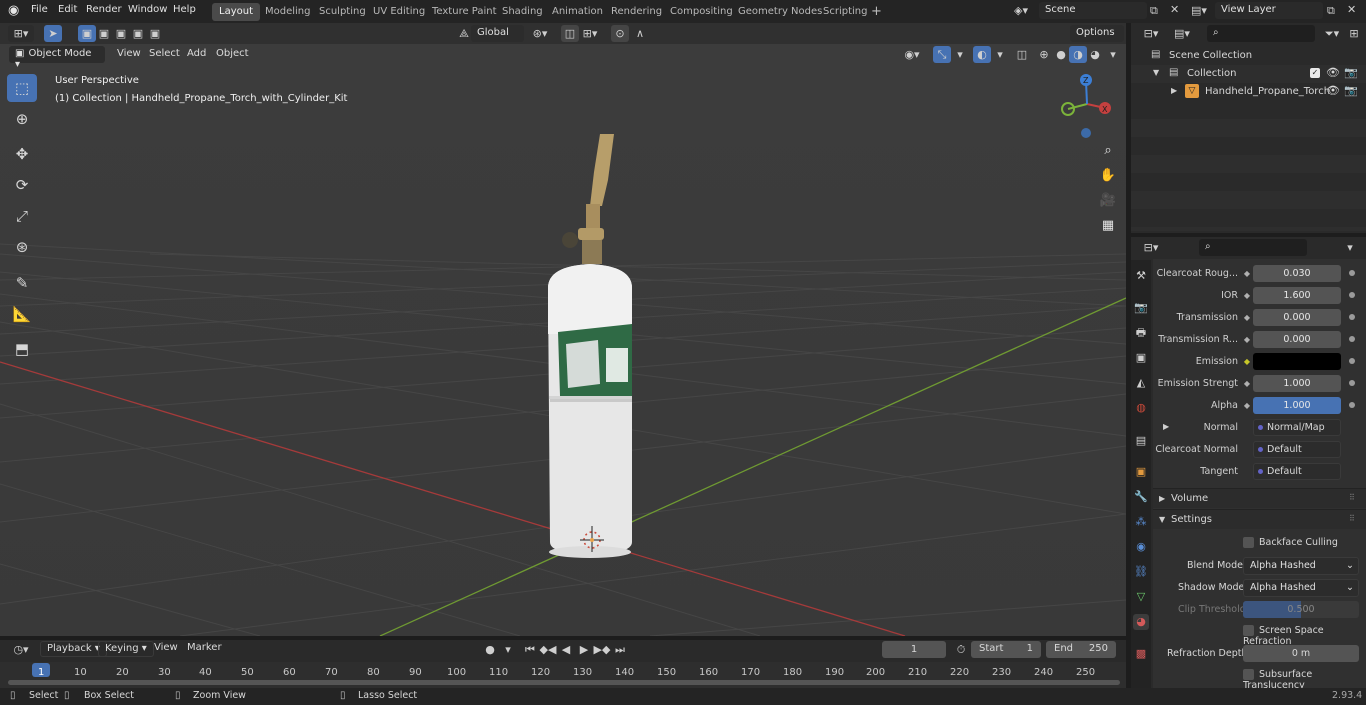 The image size is (1366, 705). I want to click on output-tab-icon: 🖶, so click(1141, 333).